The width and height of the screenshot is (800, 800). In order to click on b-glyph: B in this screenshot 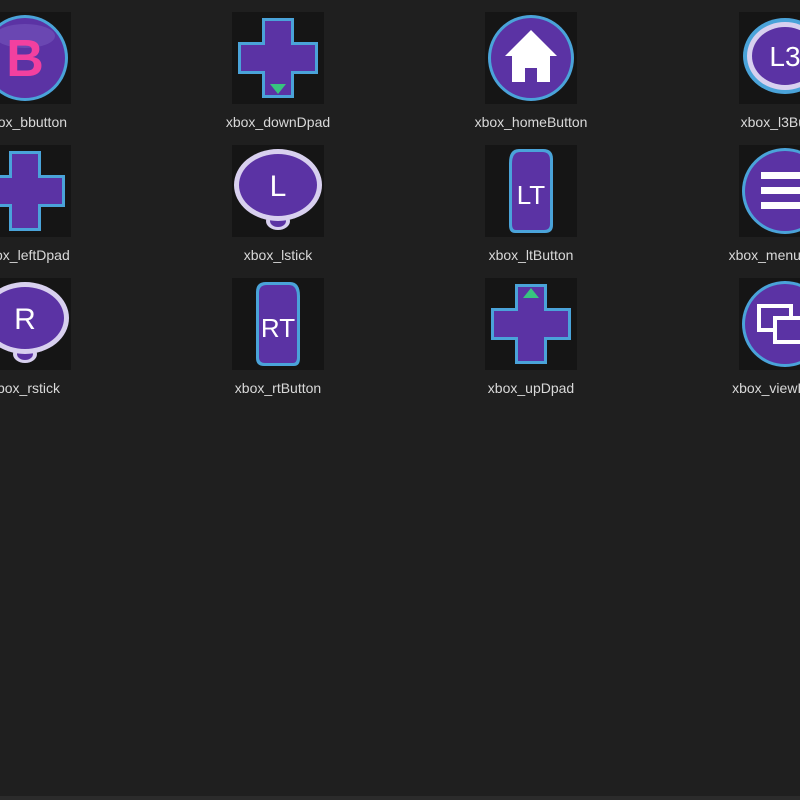, I will do `click(25, 59)`.